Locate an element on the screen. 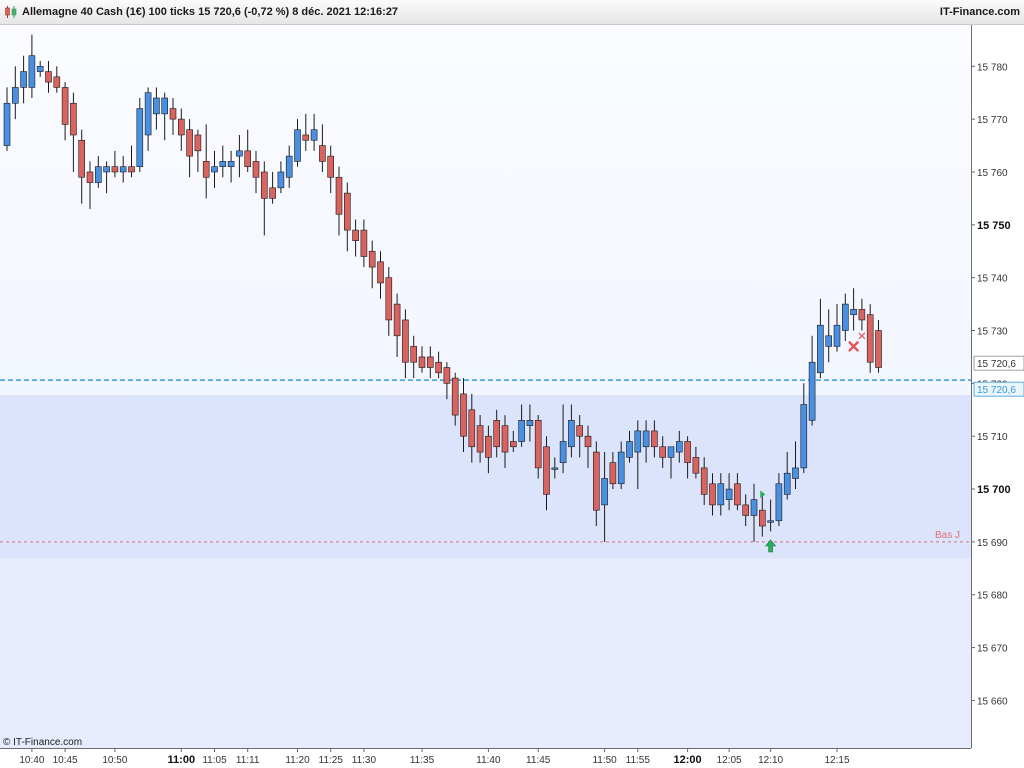  x-tick-label: 11:40 is located at coordinates (488, 760).